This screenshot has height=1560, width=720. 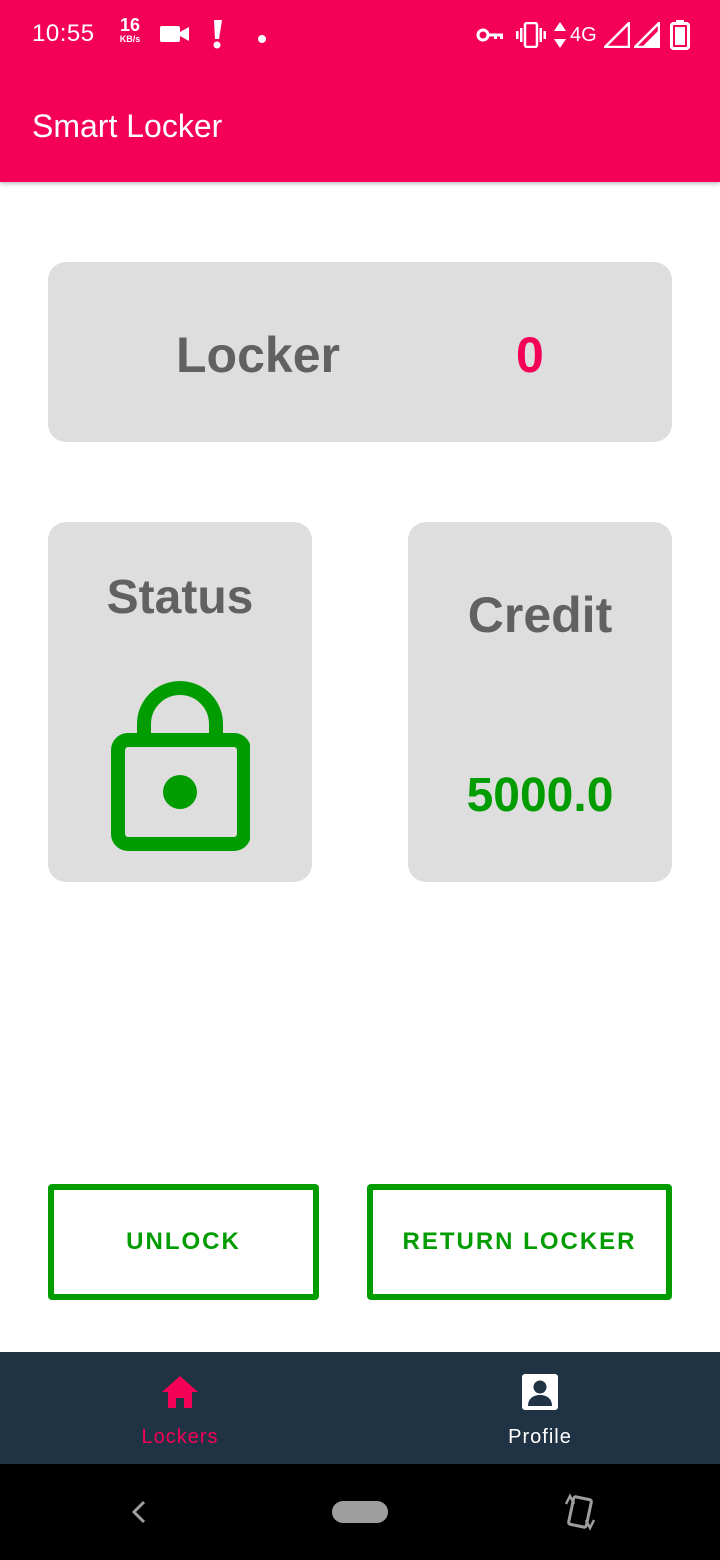 What do you see at coordinates (530, 355) in the screenshot?
I see `locker-number: 0` at bounding box center [530, 355].